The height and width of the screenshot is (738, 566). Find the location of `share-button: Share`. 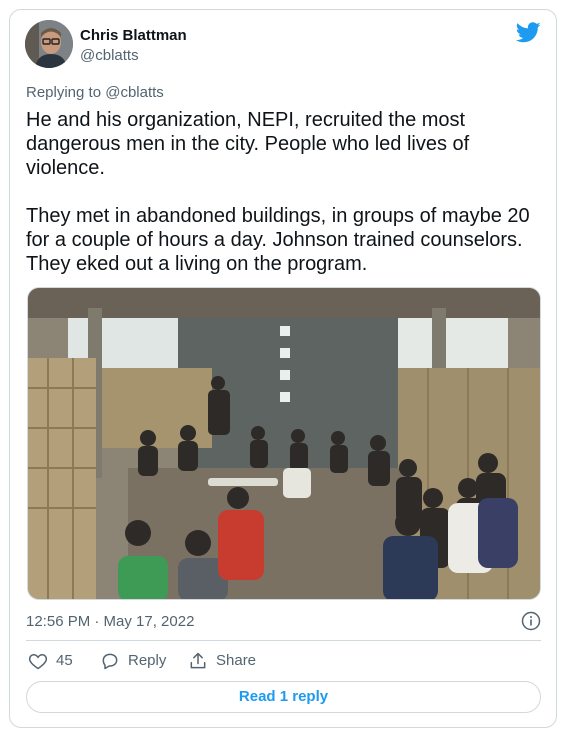

share-button: Share is located at coordinates (222, 661).